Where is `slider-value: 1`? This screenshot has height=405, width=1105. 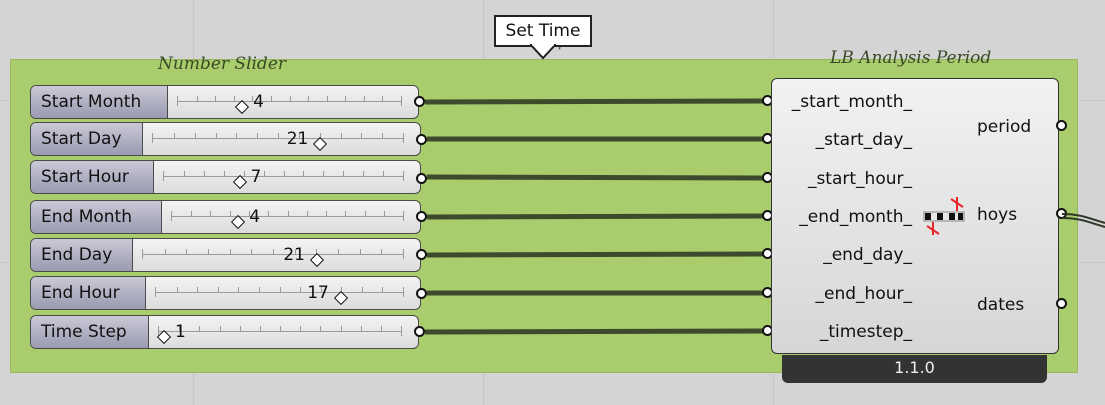 slider-value: 1 is located at coordinates (180, 332).